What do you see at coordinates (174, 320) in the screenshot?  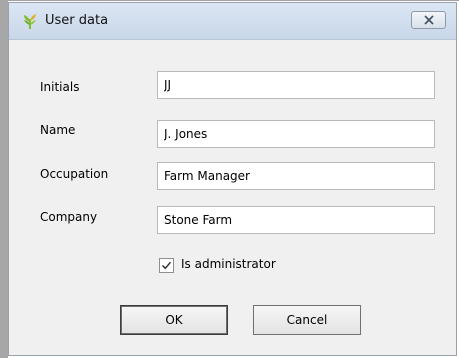 I see `ok-button: OK` at bounding box center [174, 320].